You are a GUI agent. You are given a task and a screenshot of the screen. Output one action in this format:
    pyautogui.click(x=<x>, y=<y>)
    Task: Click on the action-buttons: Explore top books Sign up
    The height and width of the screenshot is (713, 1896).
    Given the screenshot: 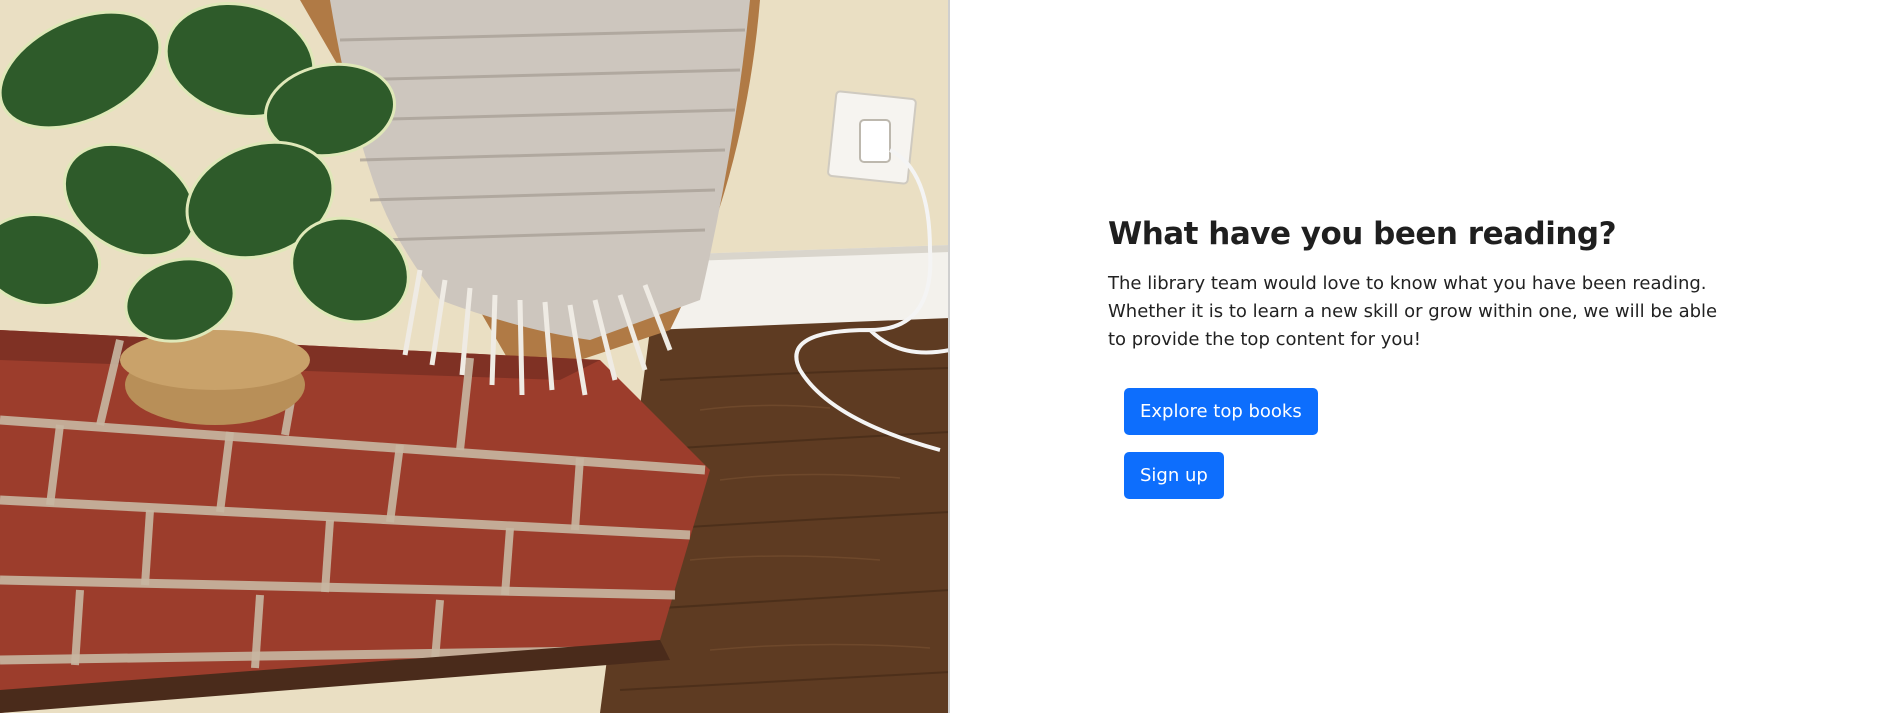 What is the action you would take?
    pyautogui.click(x=1426, y=443)
    